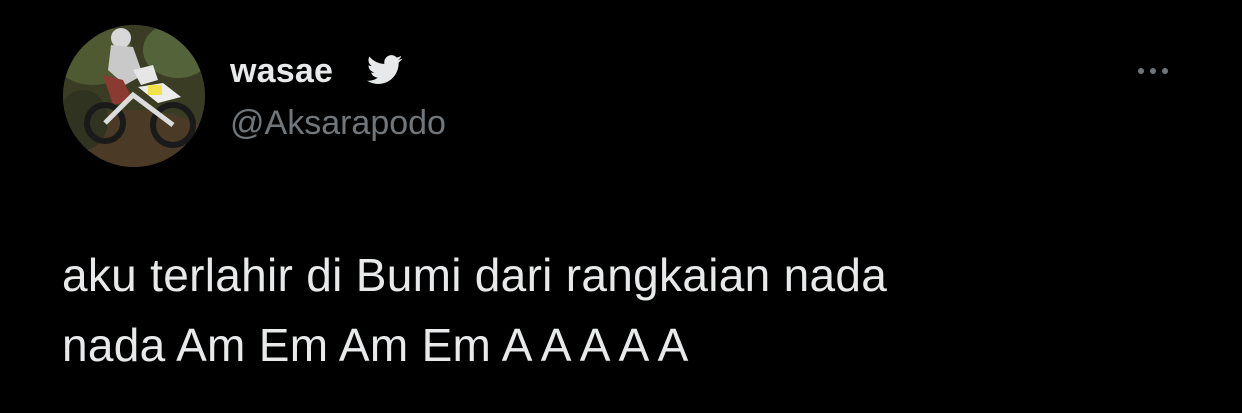 The width and height of the screenshot is (1242, 413). I want to click on tweet-text-line: nada Am Em Am Em A A A A A, so click(375, 345).